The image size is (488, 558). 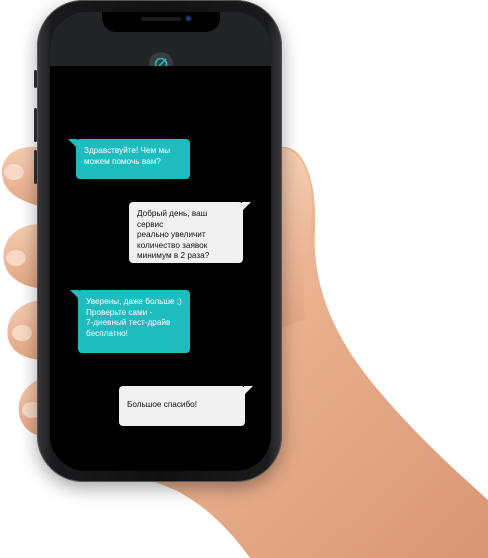 What do you see at coordinates (186, 406) in the screenshot?
I see `user-message-bubble: Большое спасибо!` at bounding box center [186, 406].